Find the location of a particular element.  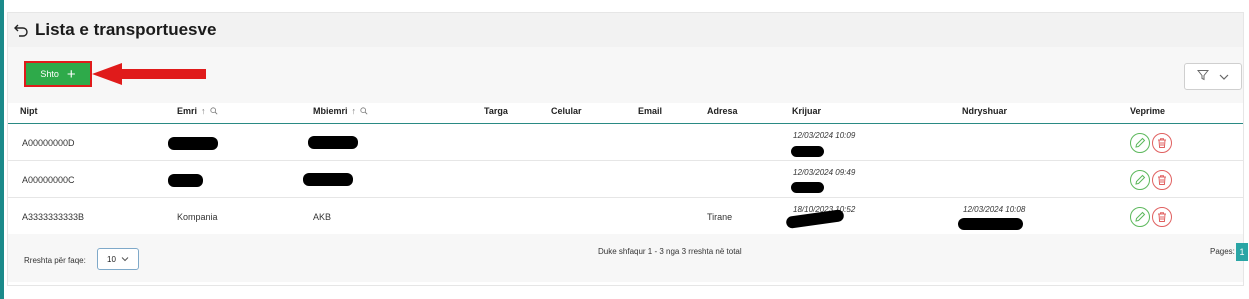

cell-nipt: A00000000D is located at coordinates (48, 143).